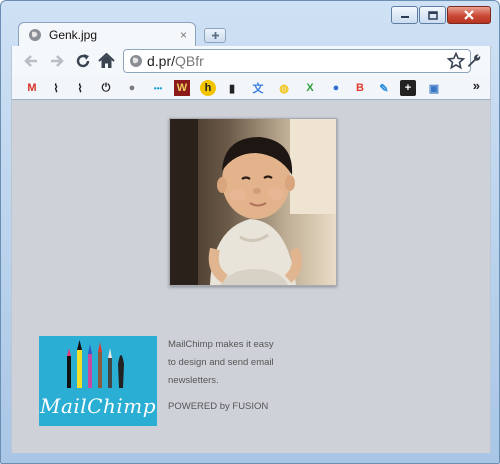  What do you see at coordinates (80, 88) in the screenshot?
I see `bookmark-activity-2-icon: ⌇` at bounding box center [80, 88].